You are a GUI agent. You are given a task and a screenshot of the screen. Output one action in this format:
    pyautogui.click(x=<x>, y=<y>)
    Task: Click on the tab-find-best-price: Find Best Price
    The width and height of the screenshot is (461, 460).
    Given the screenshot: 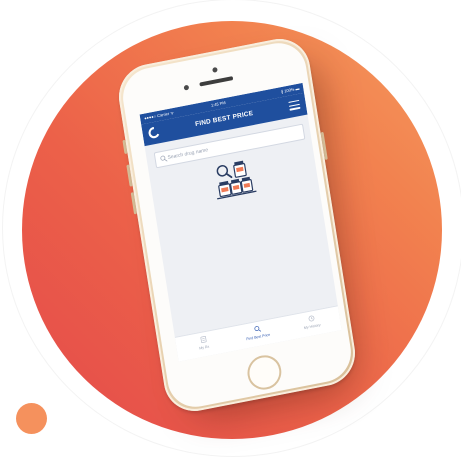 What is the action you would take?
    pyautogui.click(x=257, y=332)
    